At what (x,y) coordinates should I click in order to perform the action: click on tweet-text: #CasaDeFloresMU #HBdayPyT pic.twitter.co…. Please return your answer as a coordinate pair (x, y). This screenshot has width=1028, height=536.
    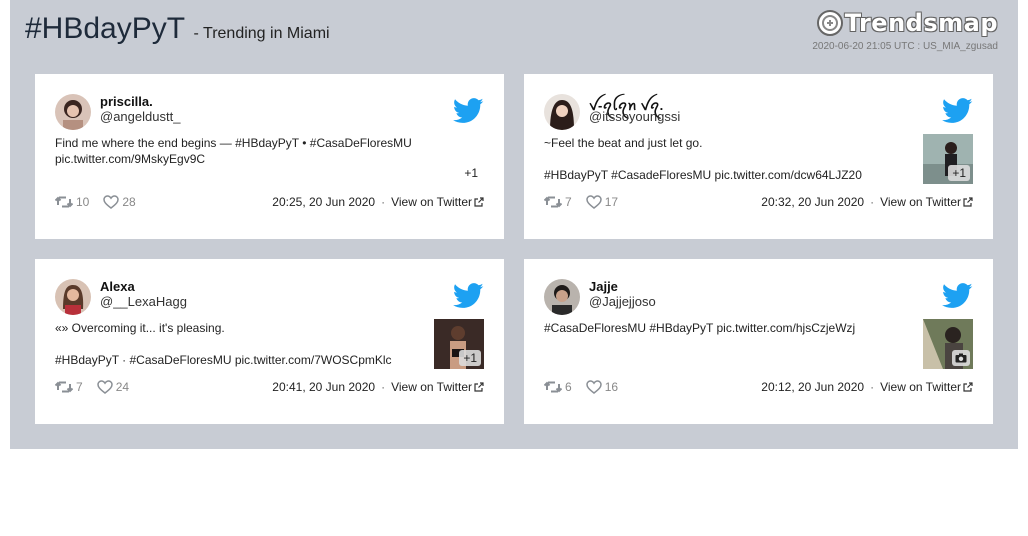
    Looking at the image, I should click on (700, 328).